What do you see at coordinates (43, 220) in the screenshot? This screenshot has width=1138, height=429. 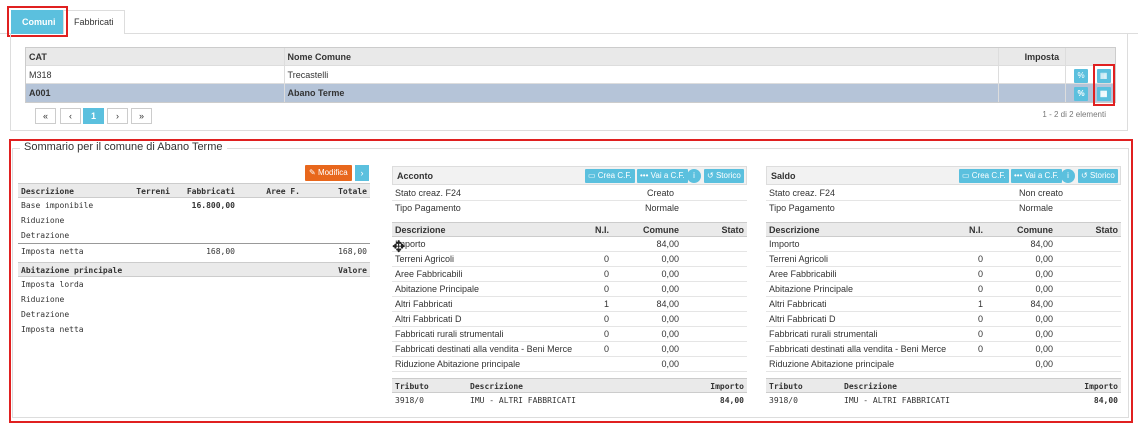 I see `cell-desc: Riduzione` at bounding box center [43, 220].